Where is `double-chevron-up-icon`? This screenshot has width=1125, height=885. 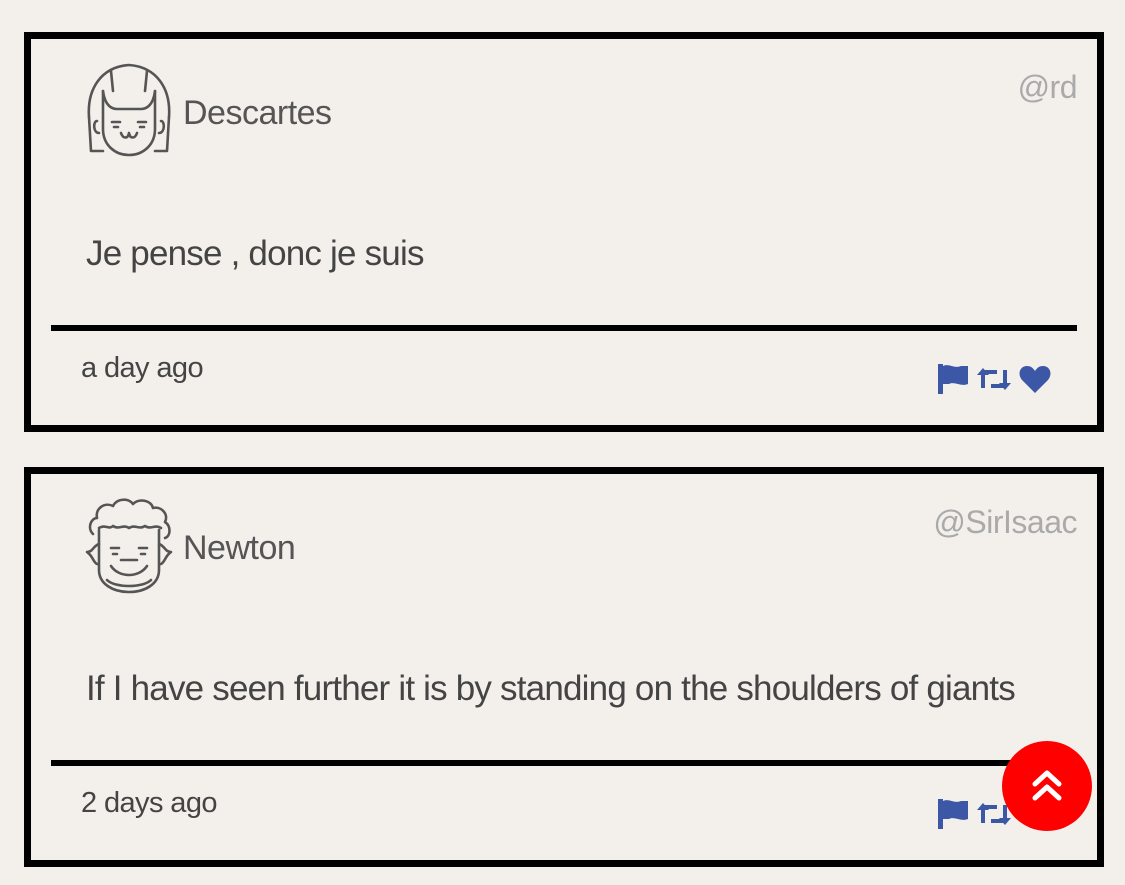 double-chevron-up-icon is located at coordinates (1047, 785).